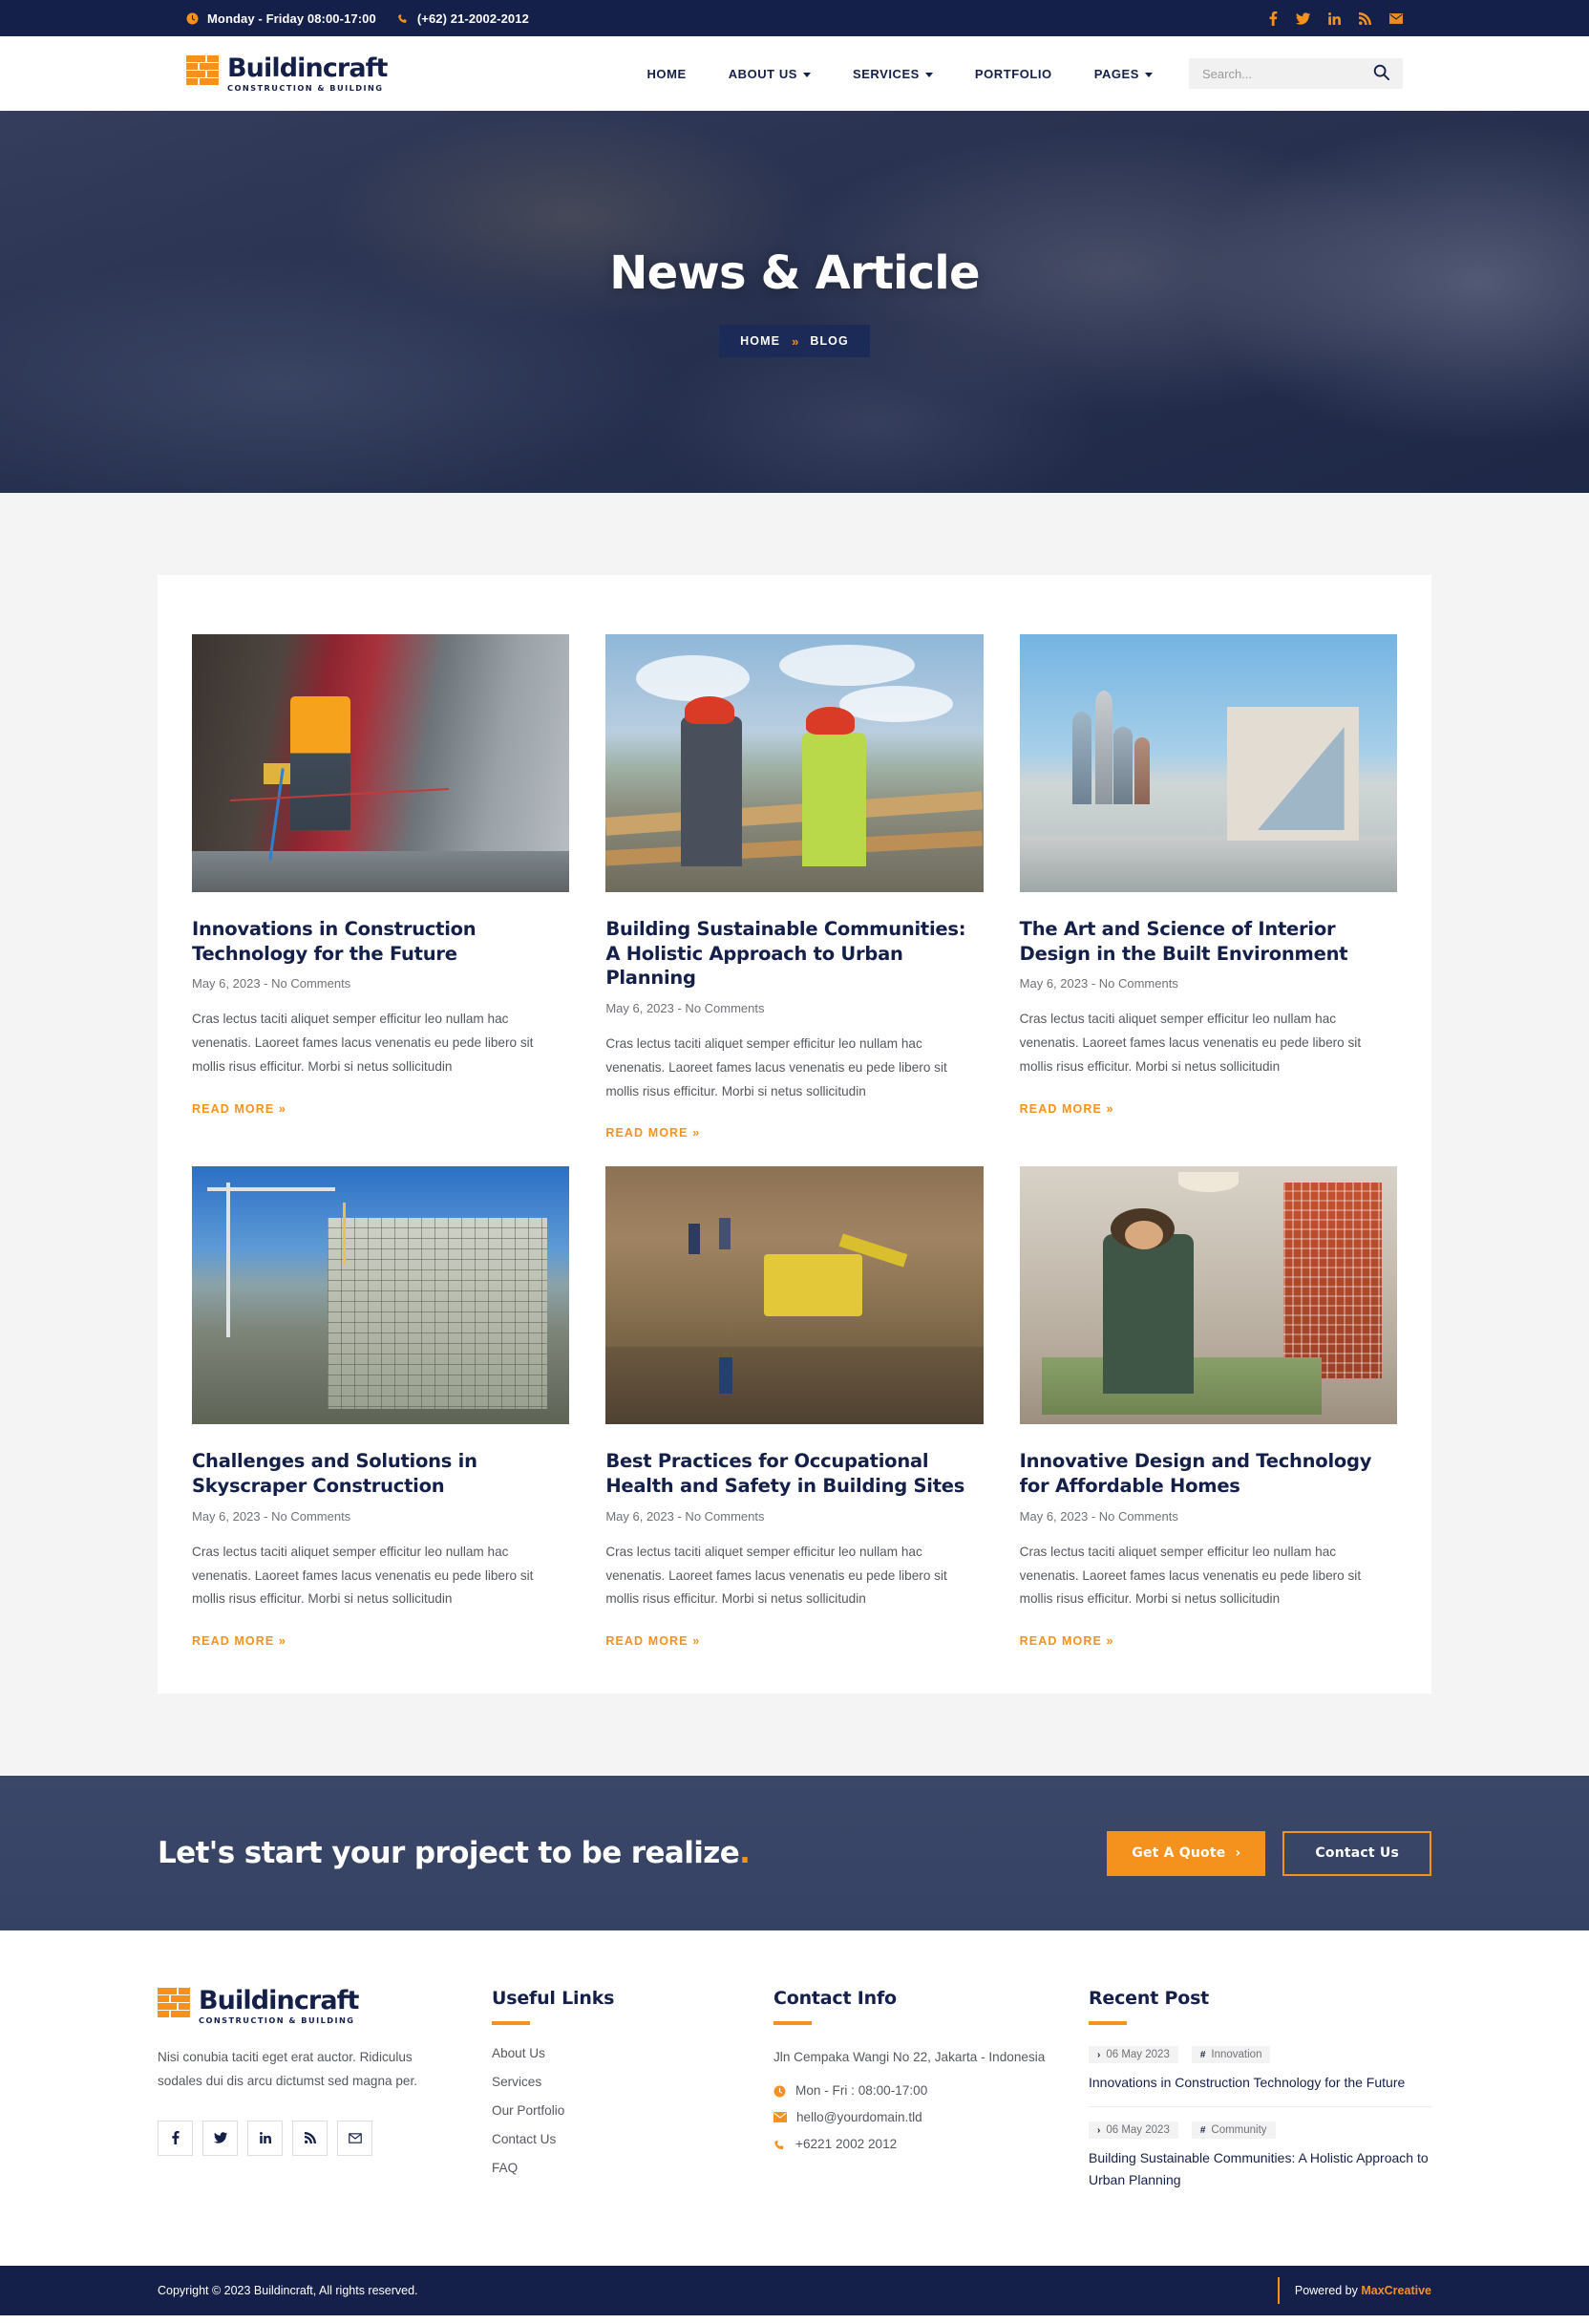 The height and width of the screenshot is (2324, 1589). I want to click on recent-post-date-text: 06 May 2023, so click(1138, 2130).